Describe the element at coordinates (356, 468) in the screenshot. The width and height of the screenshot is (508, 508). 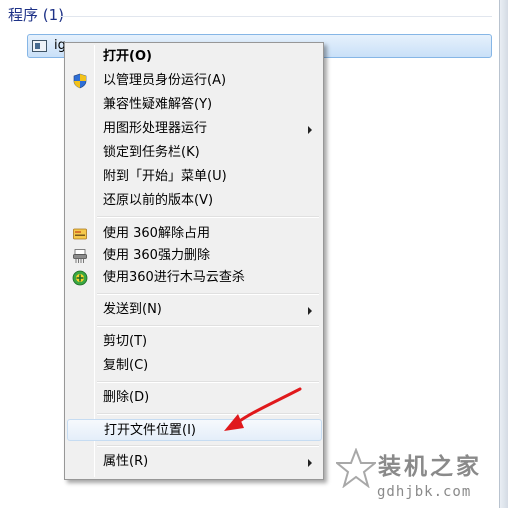
I see `star-logo-icon` at that location.